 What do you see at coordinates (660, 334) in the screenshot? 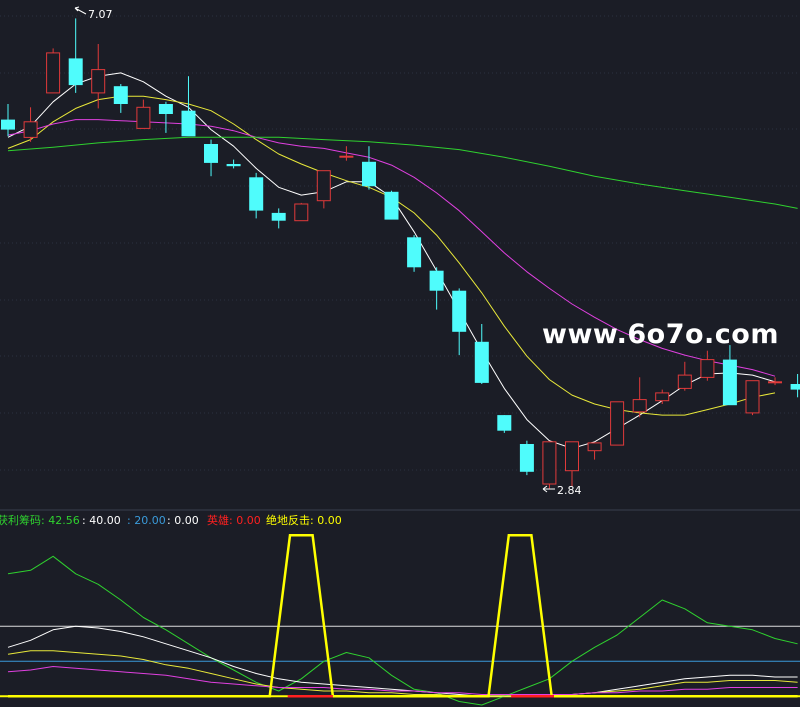
I see `watermark: www.6o7o.com` at bounding box center [660, 334].